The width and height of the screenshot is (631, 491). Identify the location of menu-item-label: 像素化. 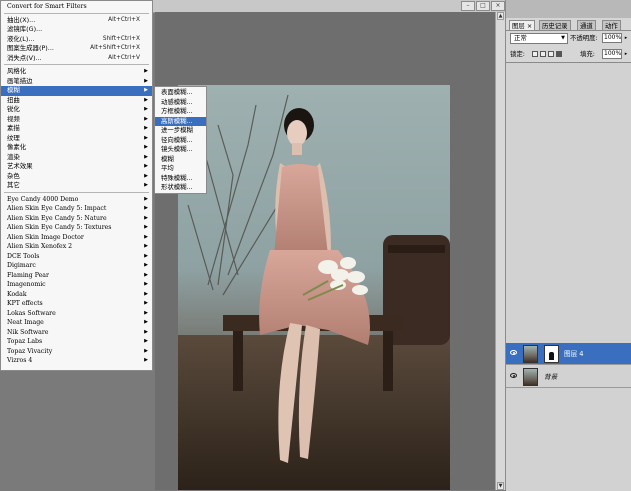
(17, 147).